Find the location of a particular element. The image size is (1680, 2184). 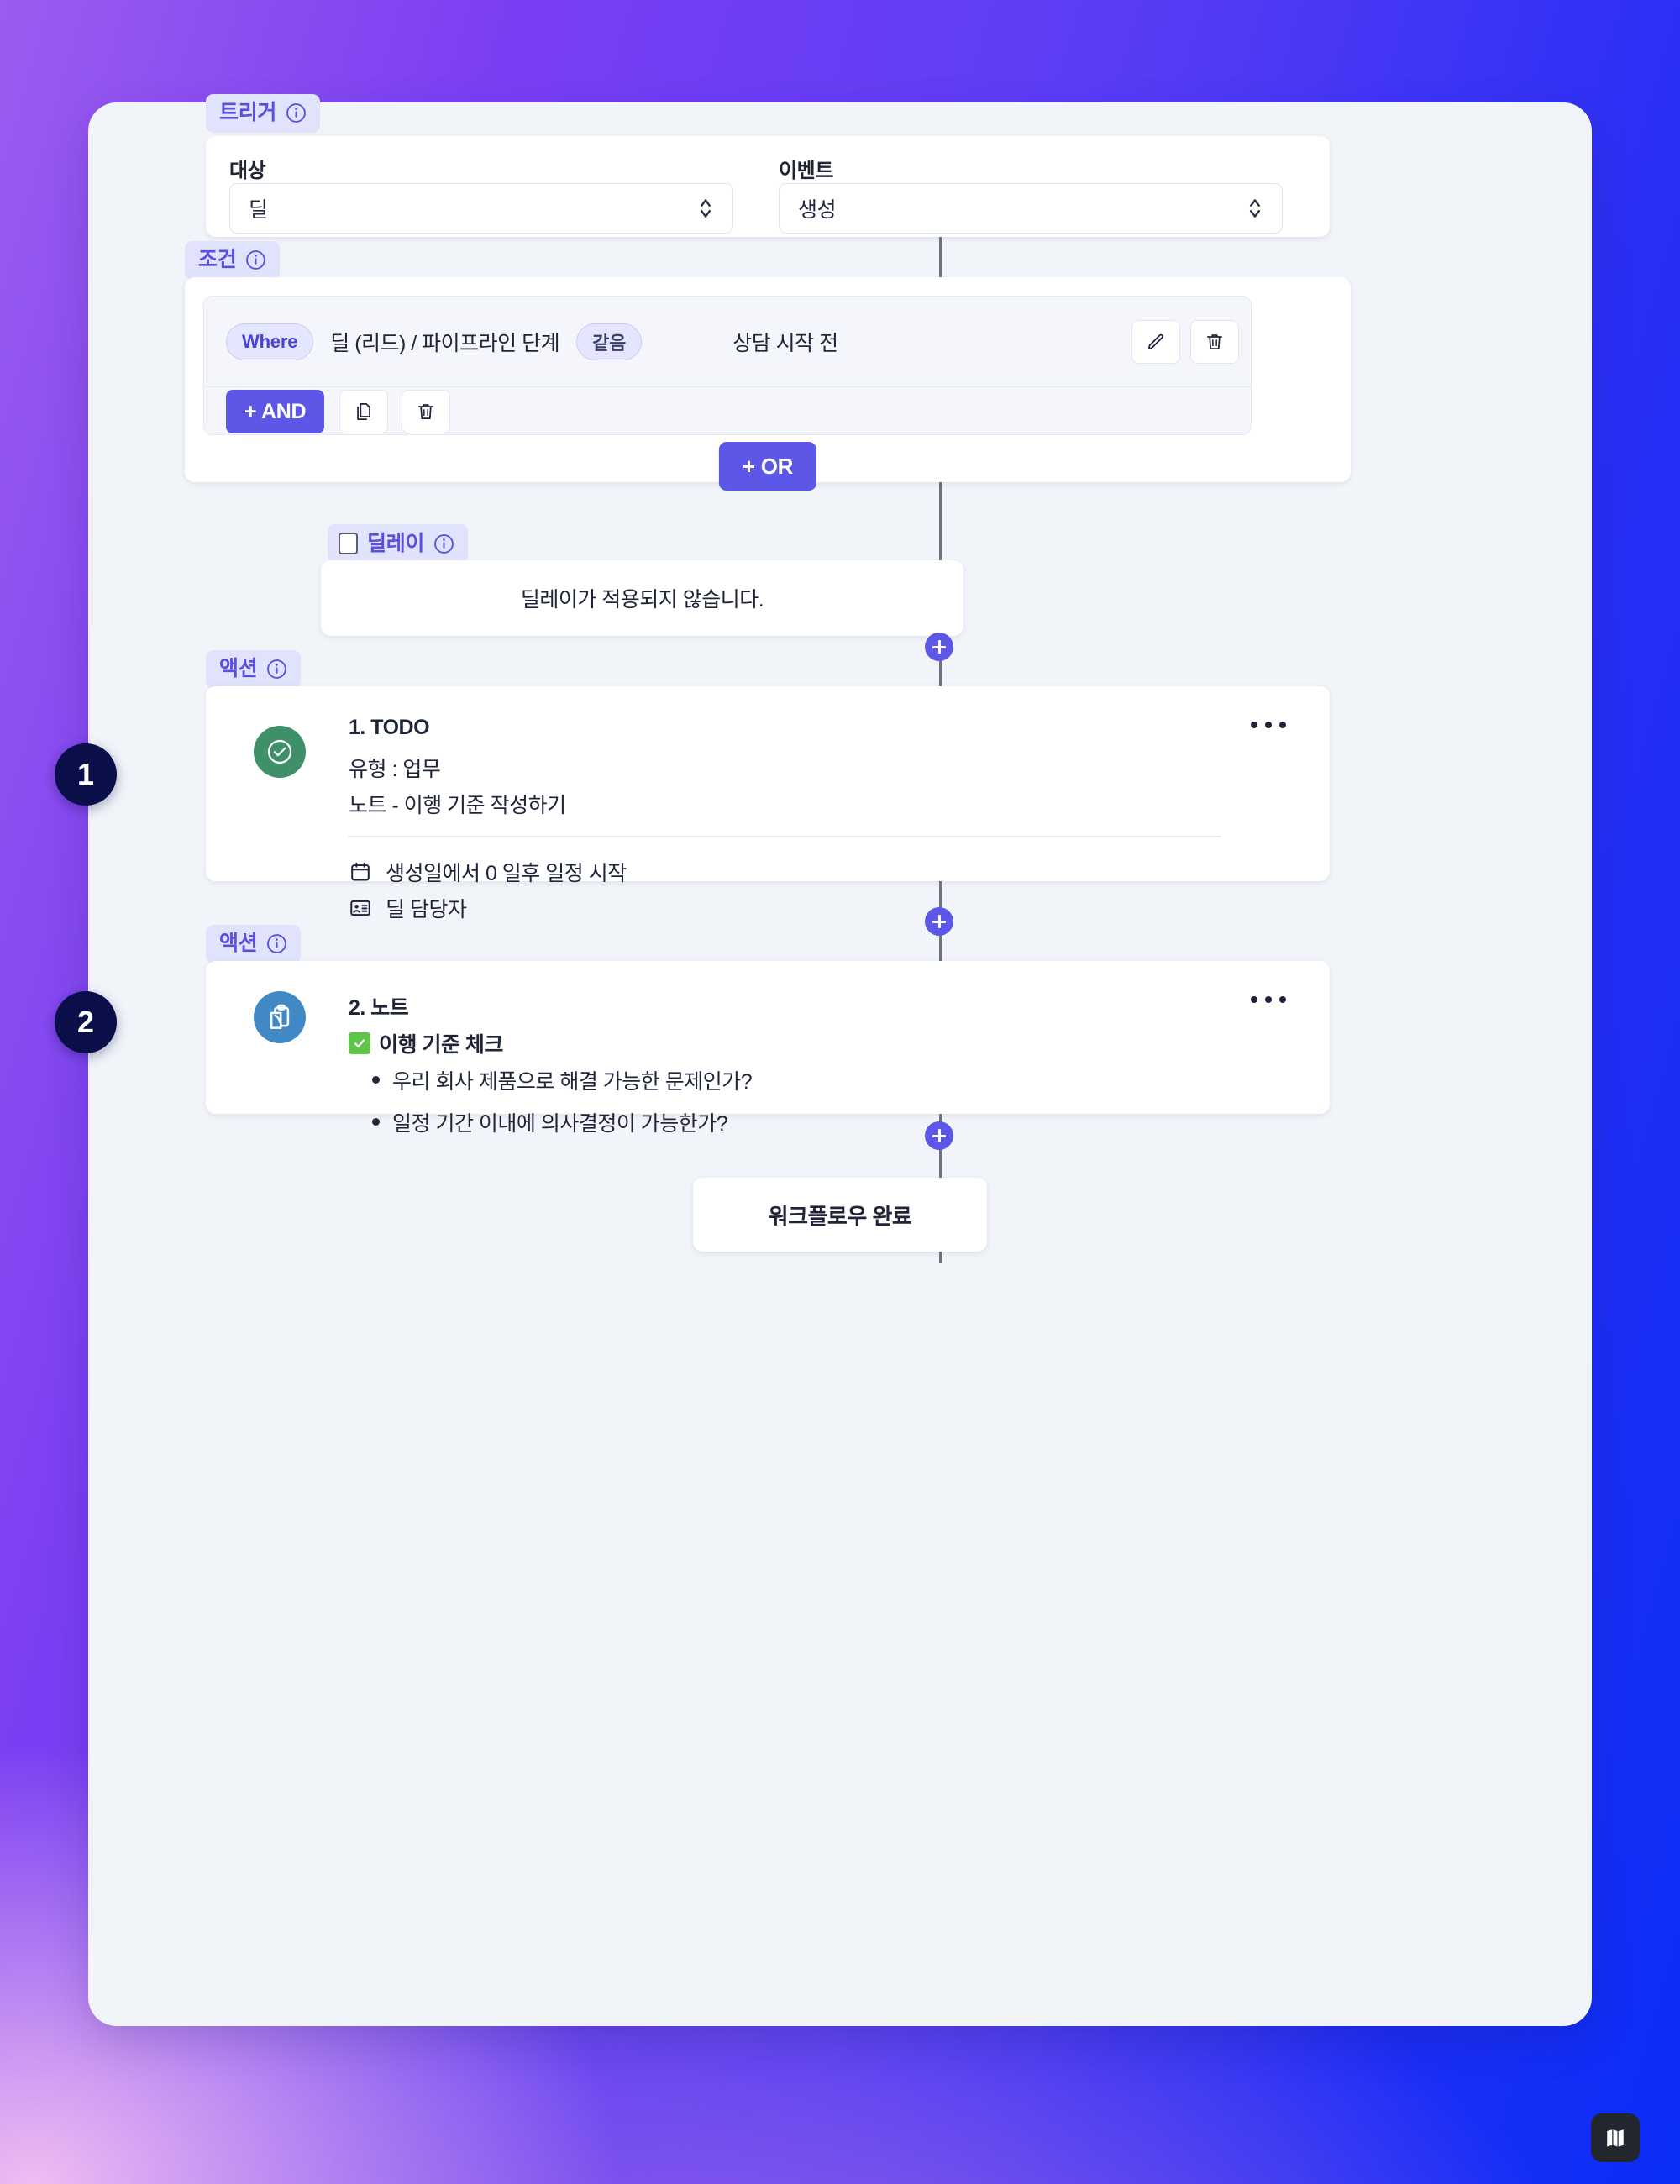

add-or-button: + OR is located at coordinates (767, 466).